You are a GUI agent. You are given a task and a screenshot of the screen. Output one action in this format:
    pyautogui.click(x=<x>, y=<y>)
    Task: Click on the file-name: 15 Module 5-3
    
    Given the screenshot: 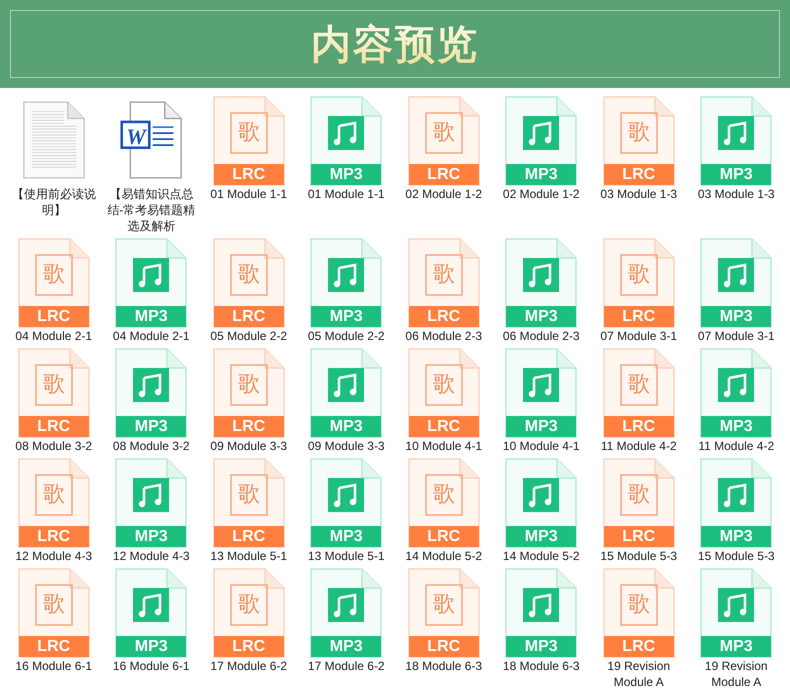 What is the action you would take?
    pyautogui.click(x=736, y=556)
    